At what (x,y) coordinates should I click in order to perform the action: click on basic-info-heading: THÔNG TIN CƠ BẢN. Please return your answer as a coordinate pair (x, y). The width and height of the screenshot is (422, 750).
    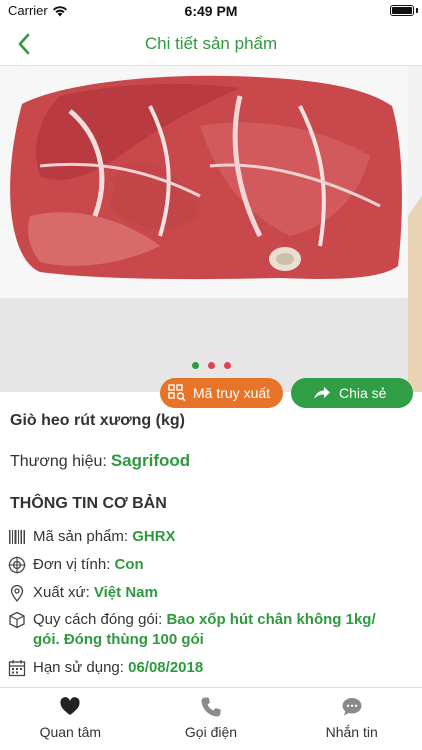
    Looking at the image, I should click on (88, 503).